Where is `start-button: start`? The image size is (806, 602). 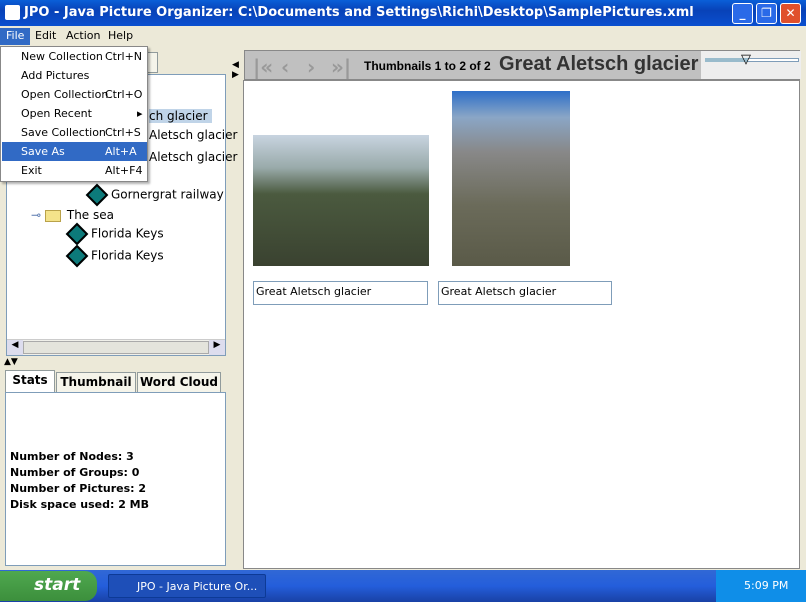 start-button: start is located at coordinates (48, 586).